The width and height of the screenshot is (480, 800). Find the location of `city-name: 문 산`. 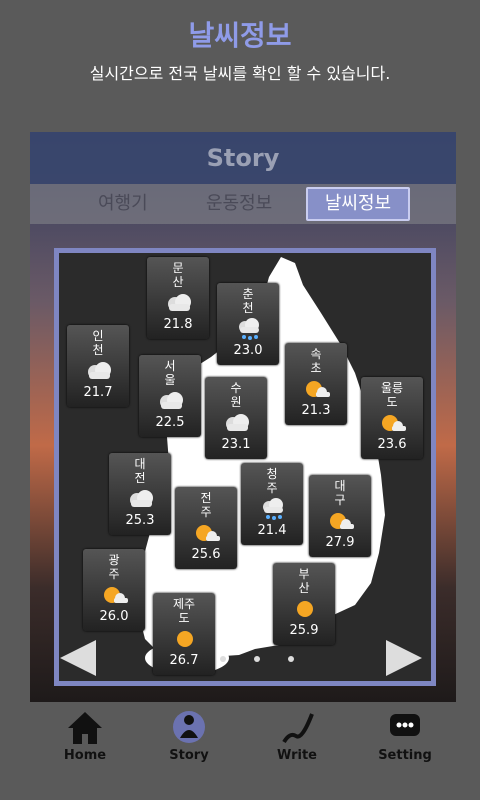

city-name: 문 산 is located at coordinates (178, 275).